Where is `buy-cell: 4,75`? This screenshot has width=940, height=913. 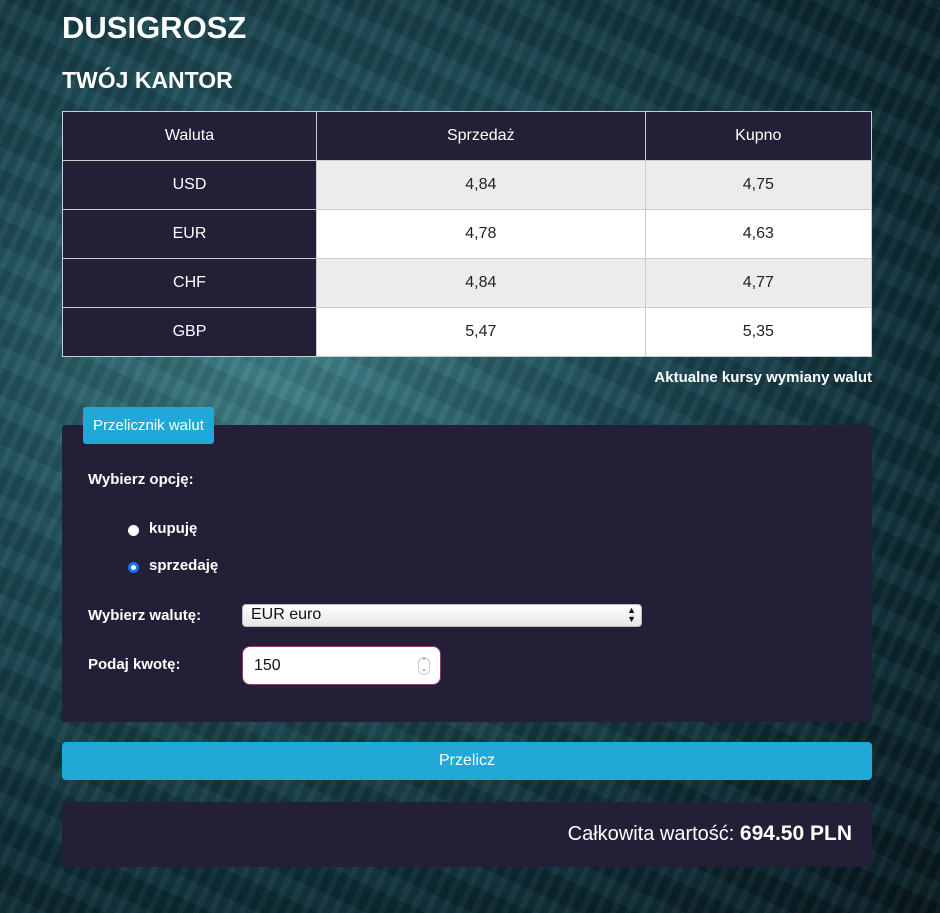
buy-cell: 4,75 is located at coordinates (758, 185).